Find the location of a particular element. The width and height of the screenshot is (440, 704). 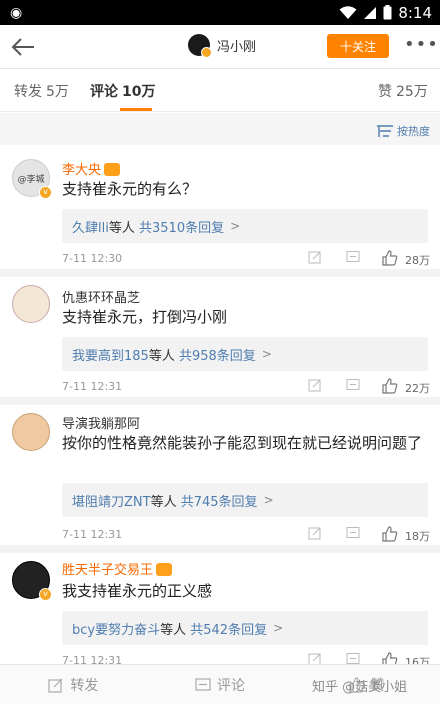

comment-username: 胜天半子交易王 is located at coordinates (117, 568).